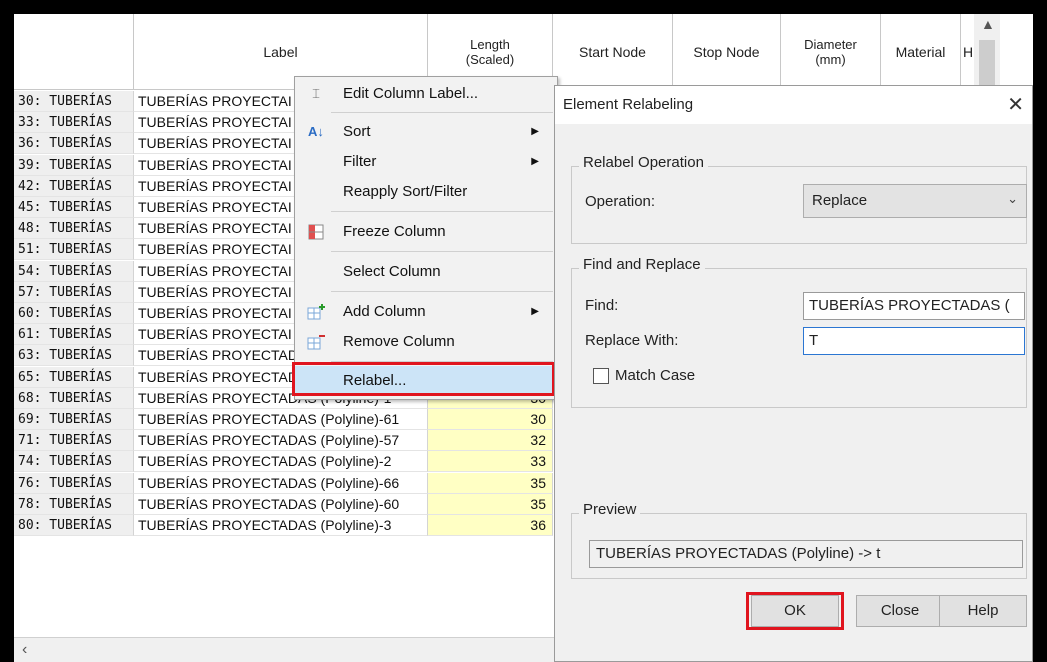 The height and width of the screenshot is (662, 1047). What do you see at coordinates (914, 341) in the screenshot?
I see `replace-with-input: T` at bounding box center [914, 341].